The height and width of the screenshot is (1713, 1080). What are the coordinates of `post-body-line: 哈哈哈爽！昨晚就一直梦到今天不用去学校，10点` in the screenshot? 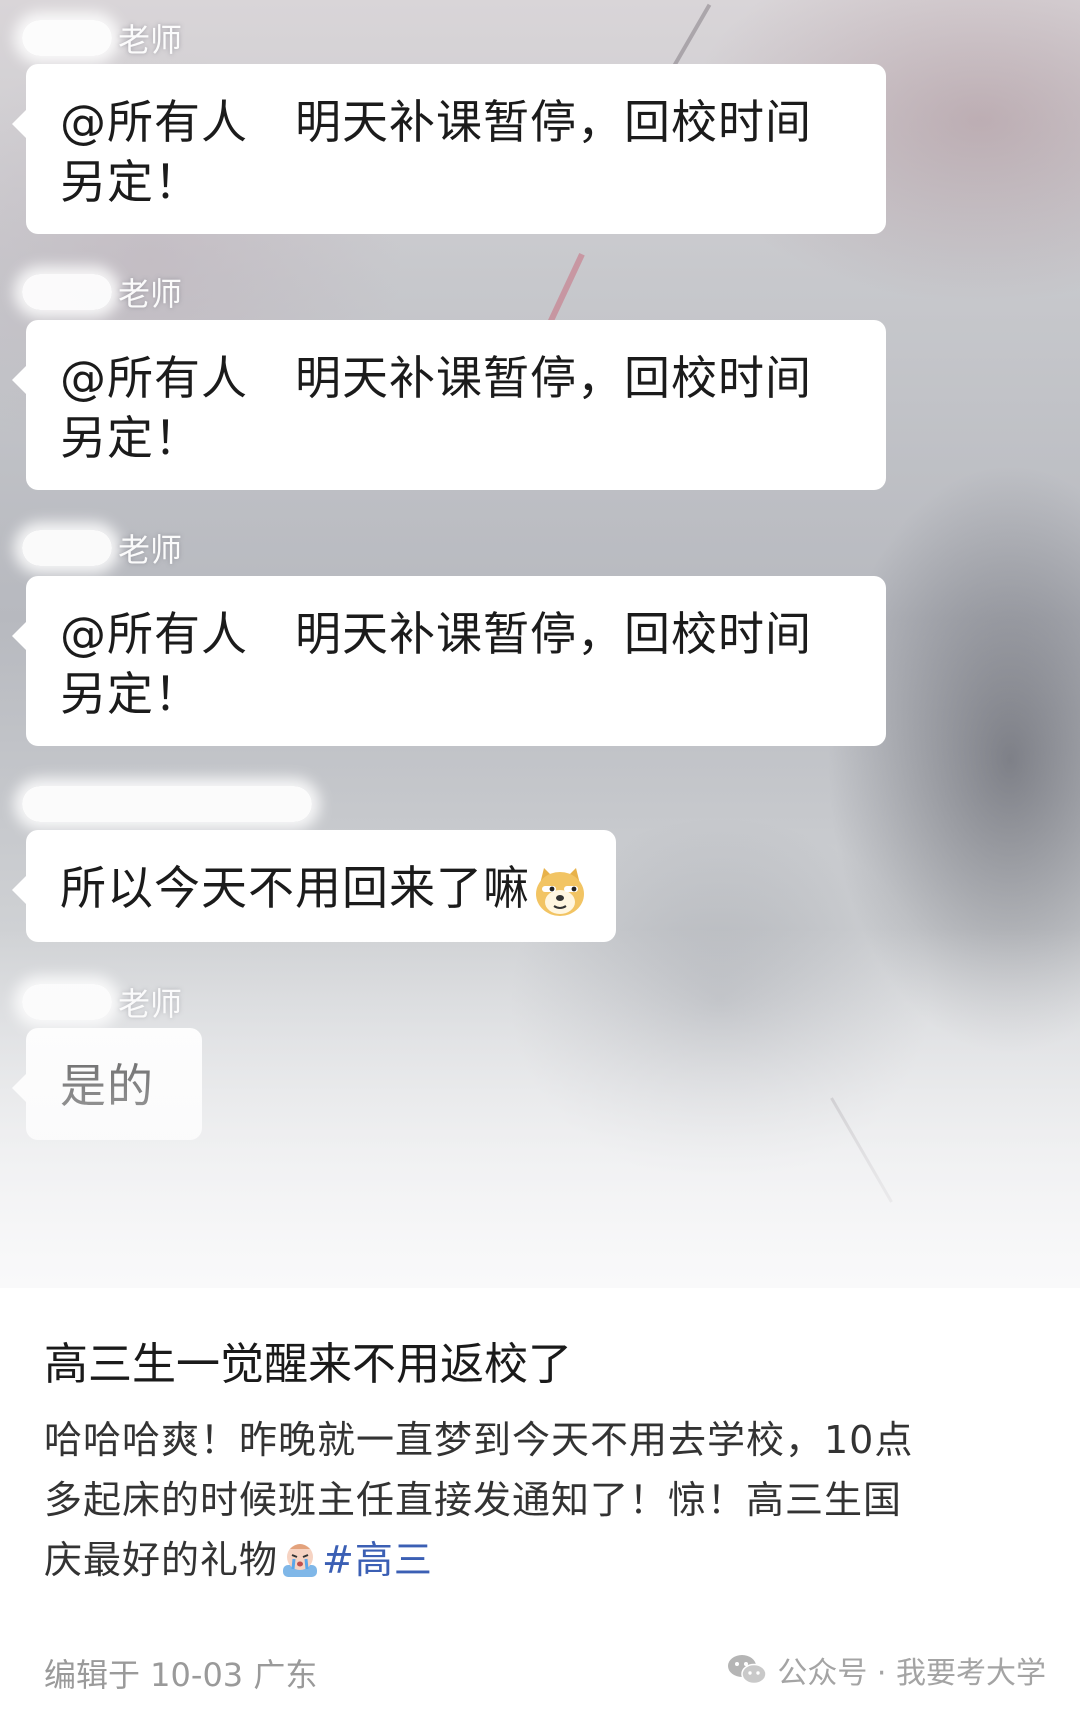 It's located at (479, 1440).